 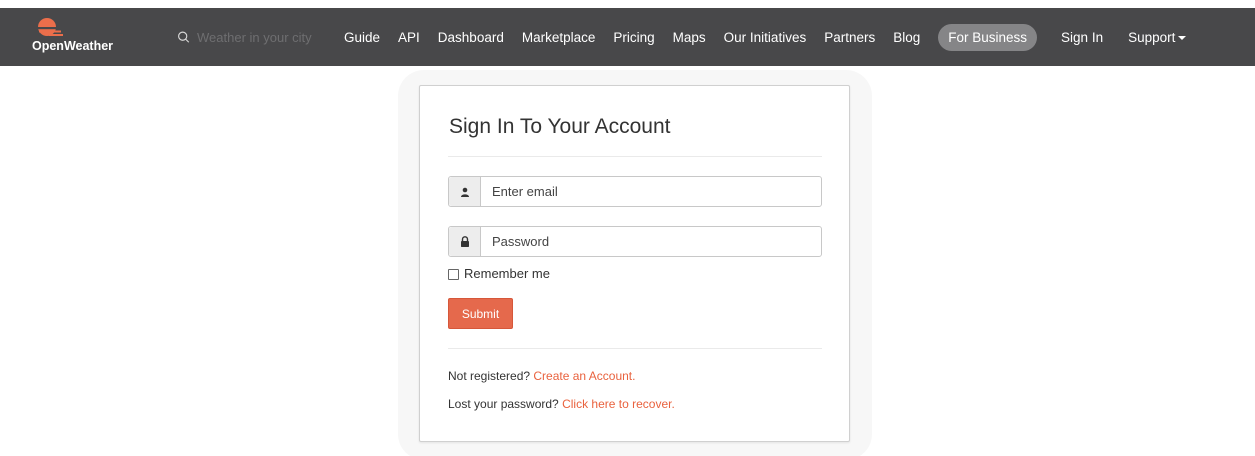 I want to click on nav-pricing: Pricing, so click(x=633, y=37).